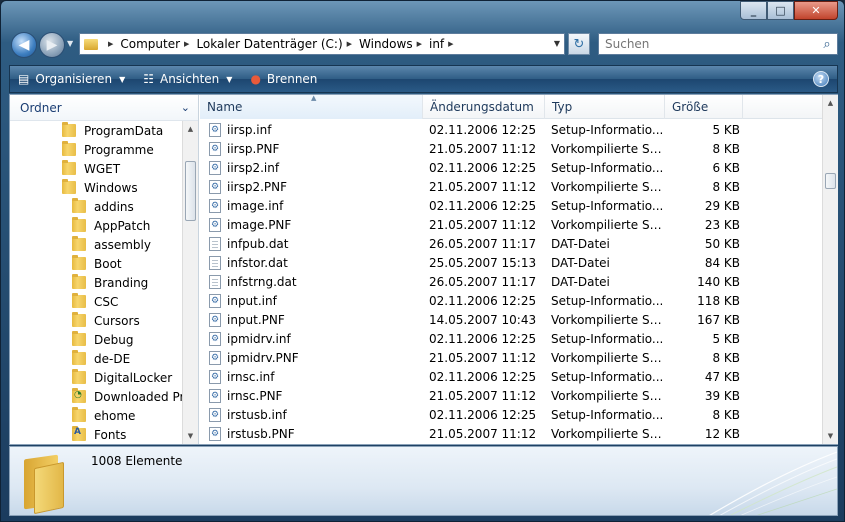 The image size is (845, 522). Describe the element at coordinates (422, 14) in the screenshot. I see `title-bar: _ □ ✕` at that location.